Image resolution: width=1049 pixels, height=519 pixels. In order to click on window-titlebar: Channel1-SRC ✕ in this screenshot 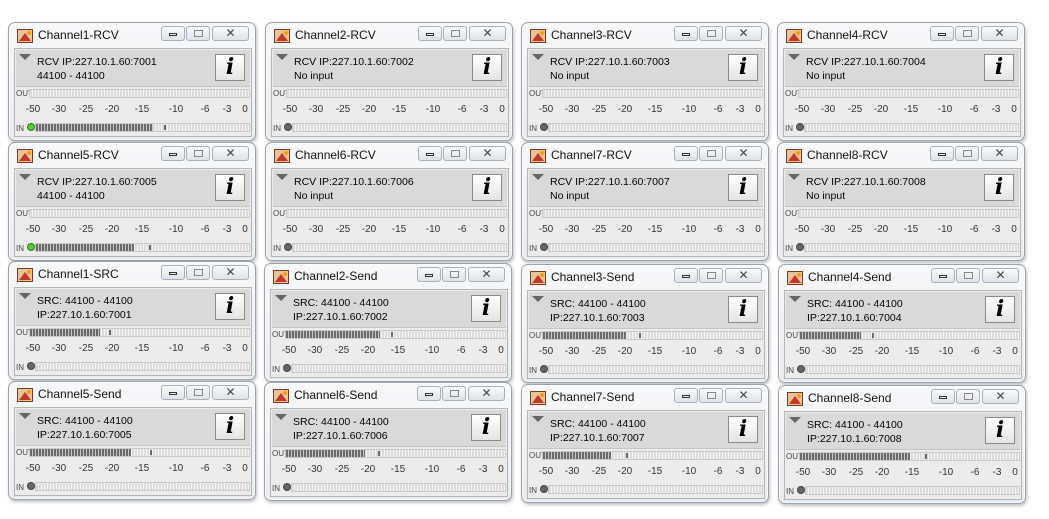, I will do `click(132, 274)`.